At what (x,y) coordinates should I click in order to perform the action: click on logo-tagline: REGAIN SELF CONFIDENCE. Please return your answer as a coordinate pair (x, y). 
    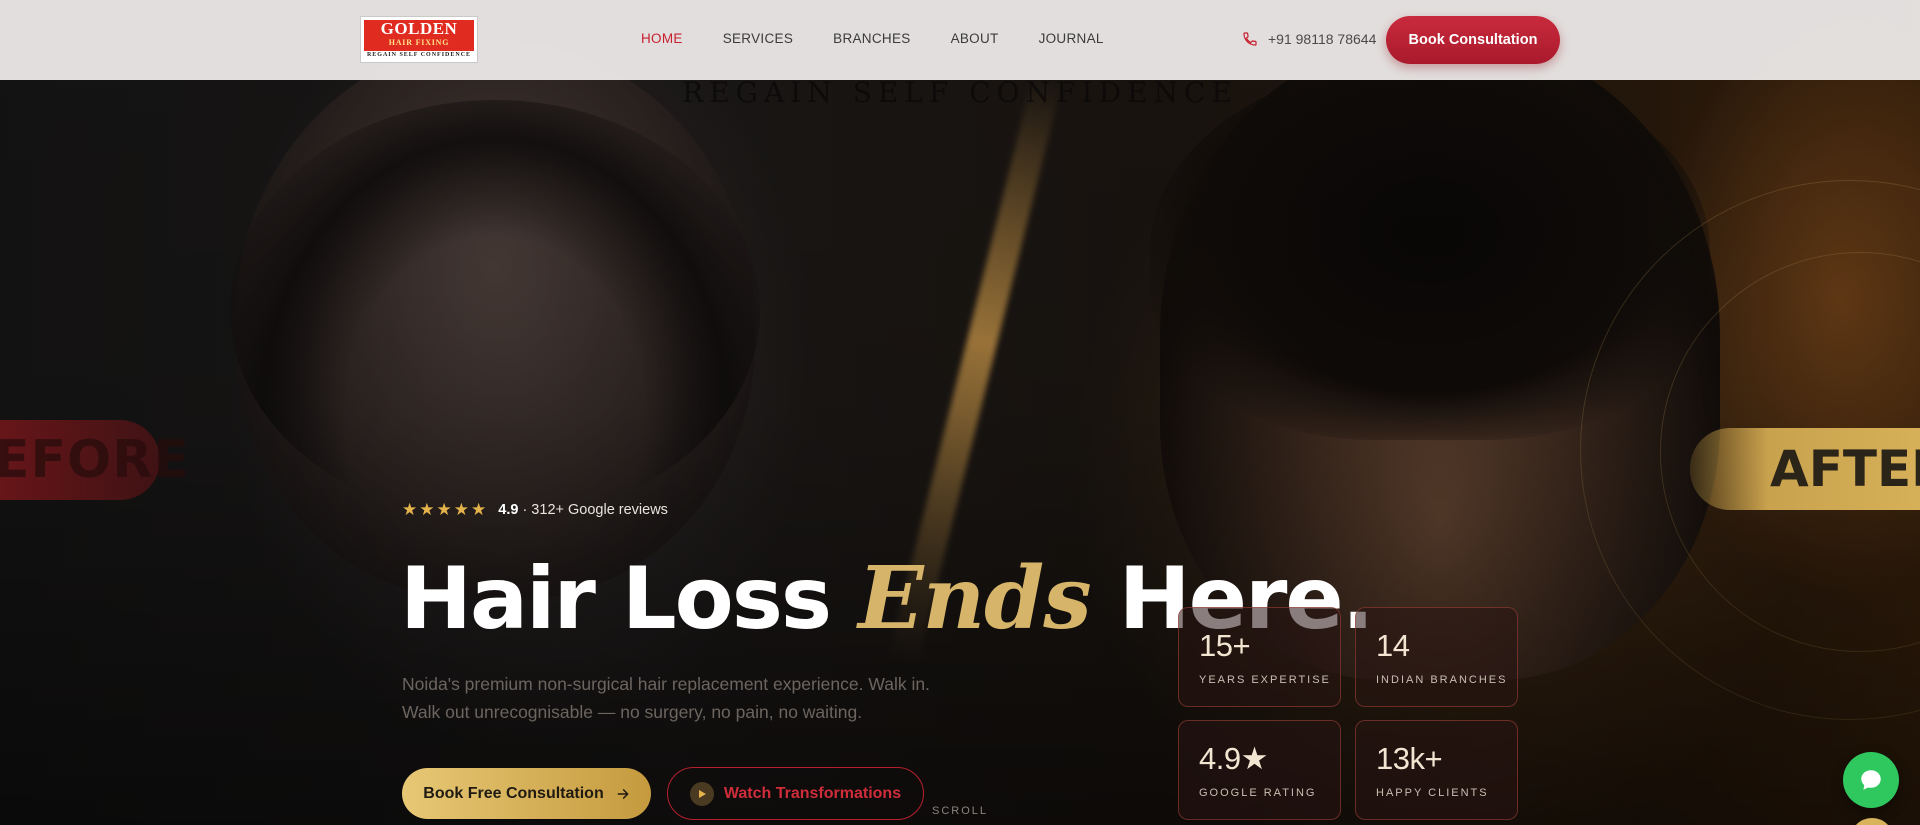
    Looking at the image, I should click on (419, 55).